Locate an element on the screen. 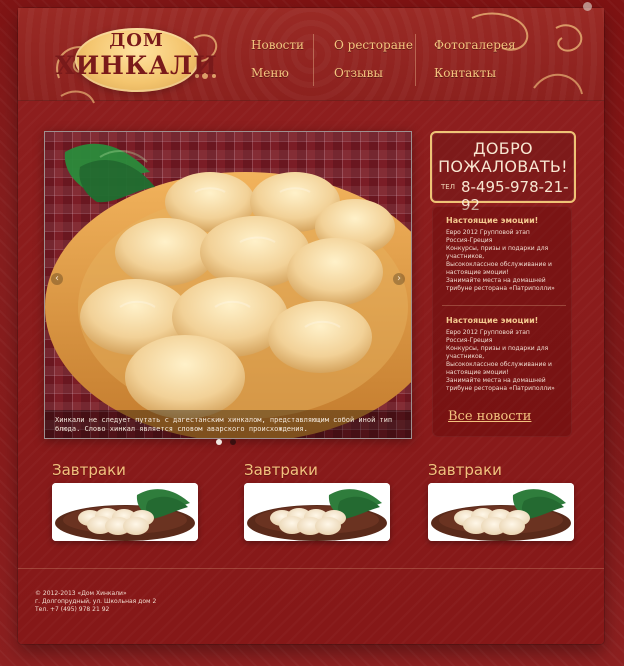 The height and width of the screenshot is (666, 624). slider-next-icon: › is located at coordinates (399, 279).